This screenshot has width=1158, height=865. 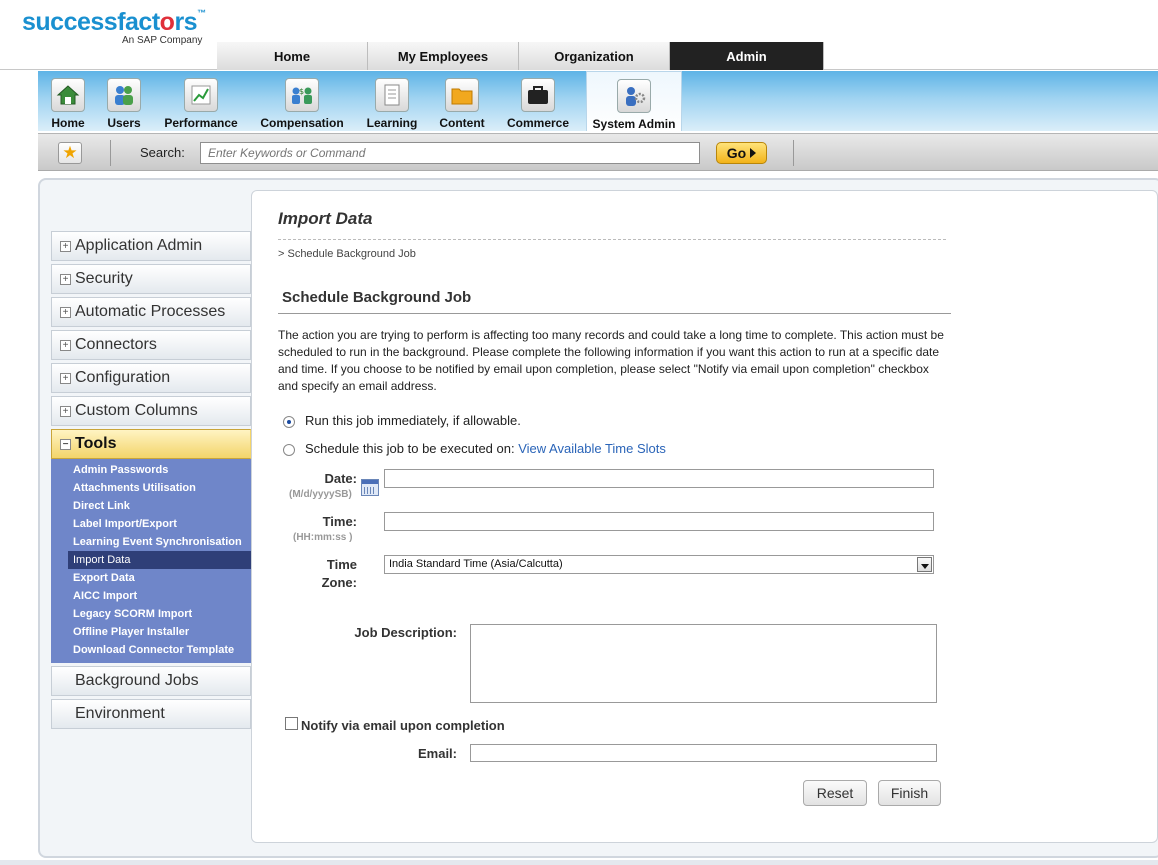 I want to click on email-label: Email:, so click(x=437, y=753).